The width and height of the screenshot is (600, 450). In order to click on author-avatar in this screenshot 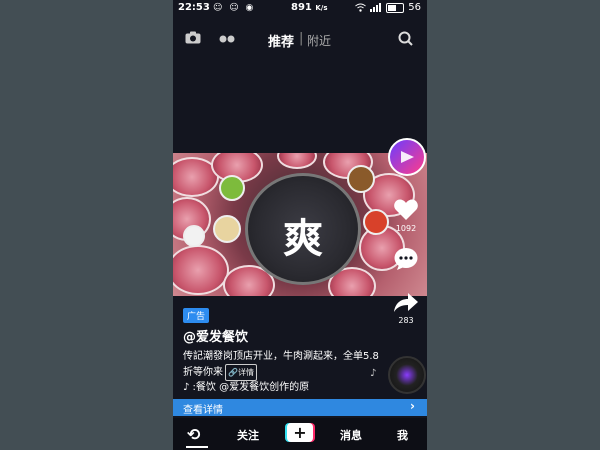, I will do `click(407, 157)`.